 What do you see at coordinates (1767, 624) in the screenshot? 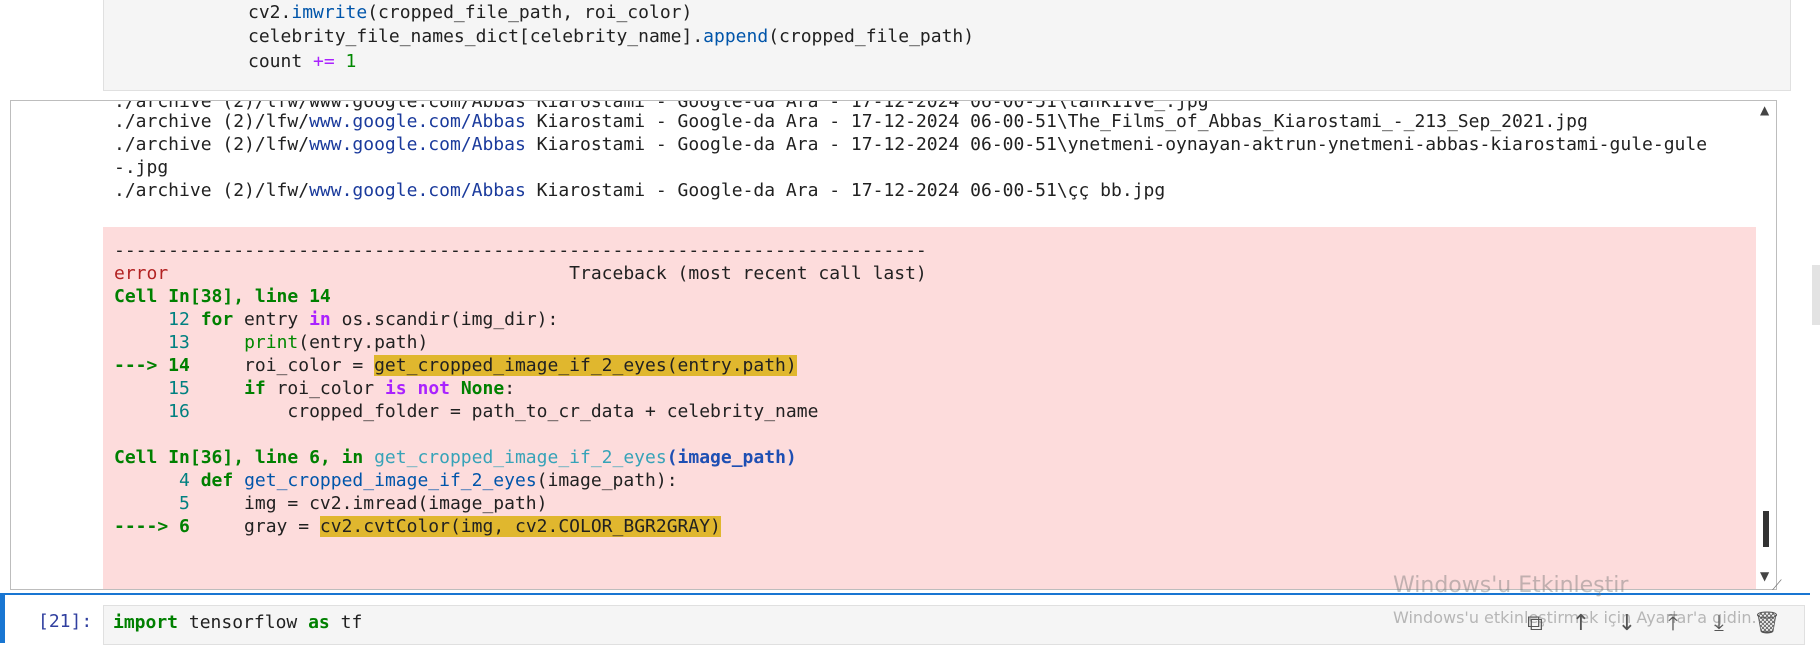
I see `delete-icon: 🗑` at bounding box center [1767, 624].